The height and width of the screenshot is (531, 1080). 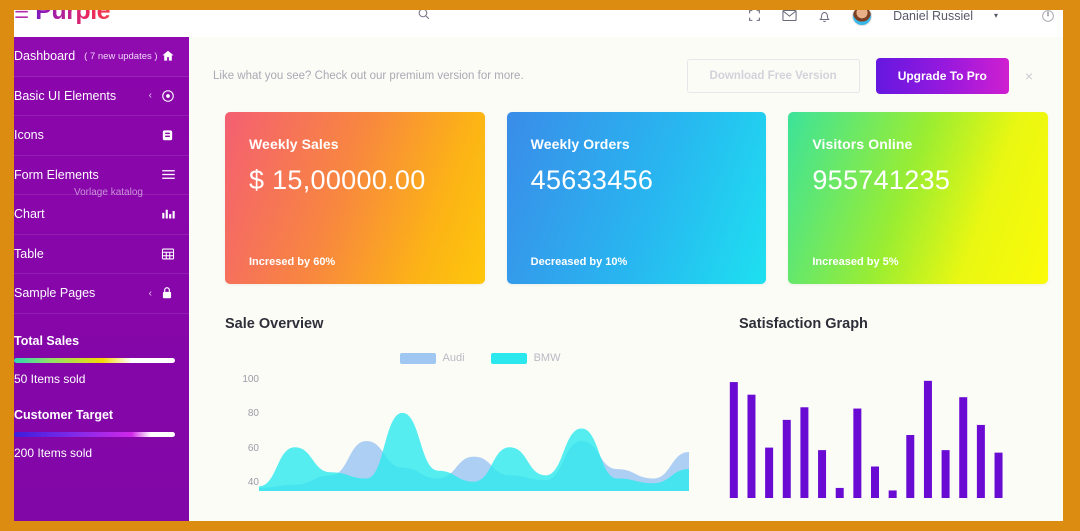 What do you see at coordinates (65, 95) in the screenshot?
I see `sidebar-item-label: Basic UI Elements` at bounding box center [65, 95].